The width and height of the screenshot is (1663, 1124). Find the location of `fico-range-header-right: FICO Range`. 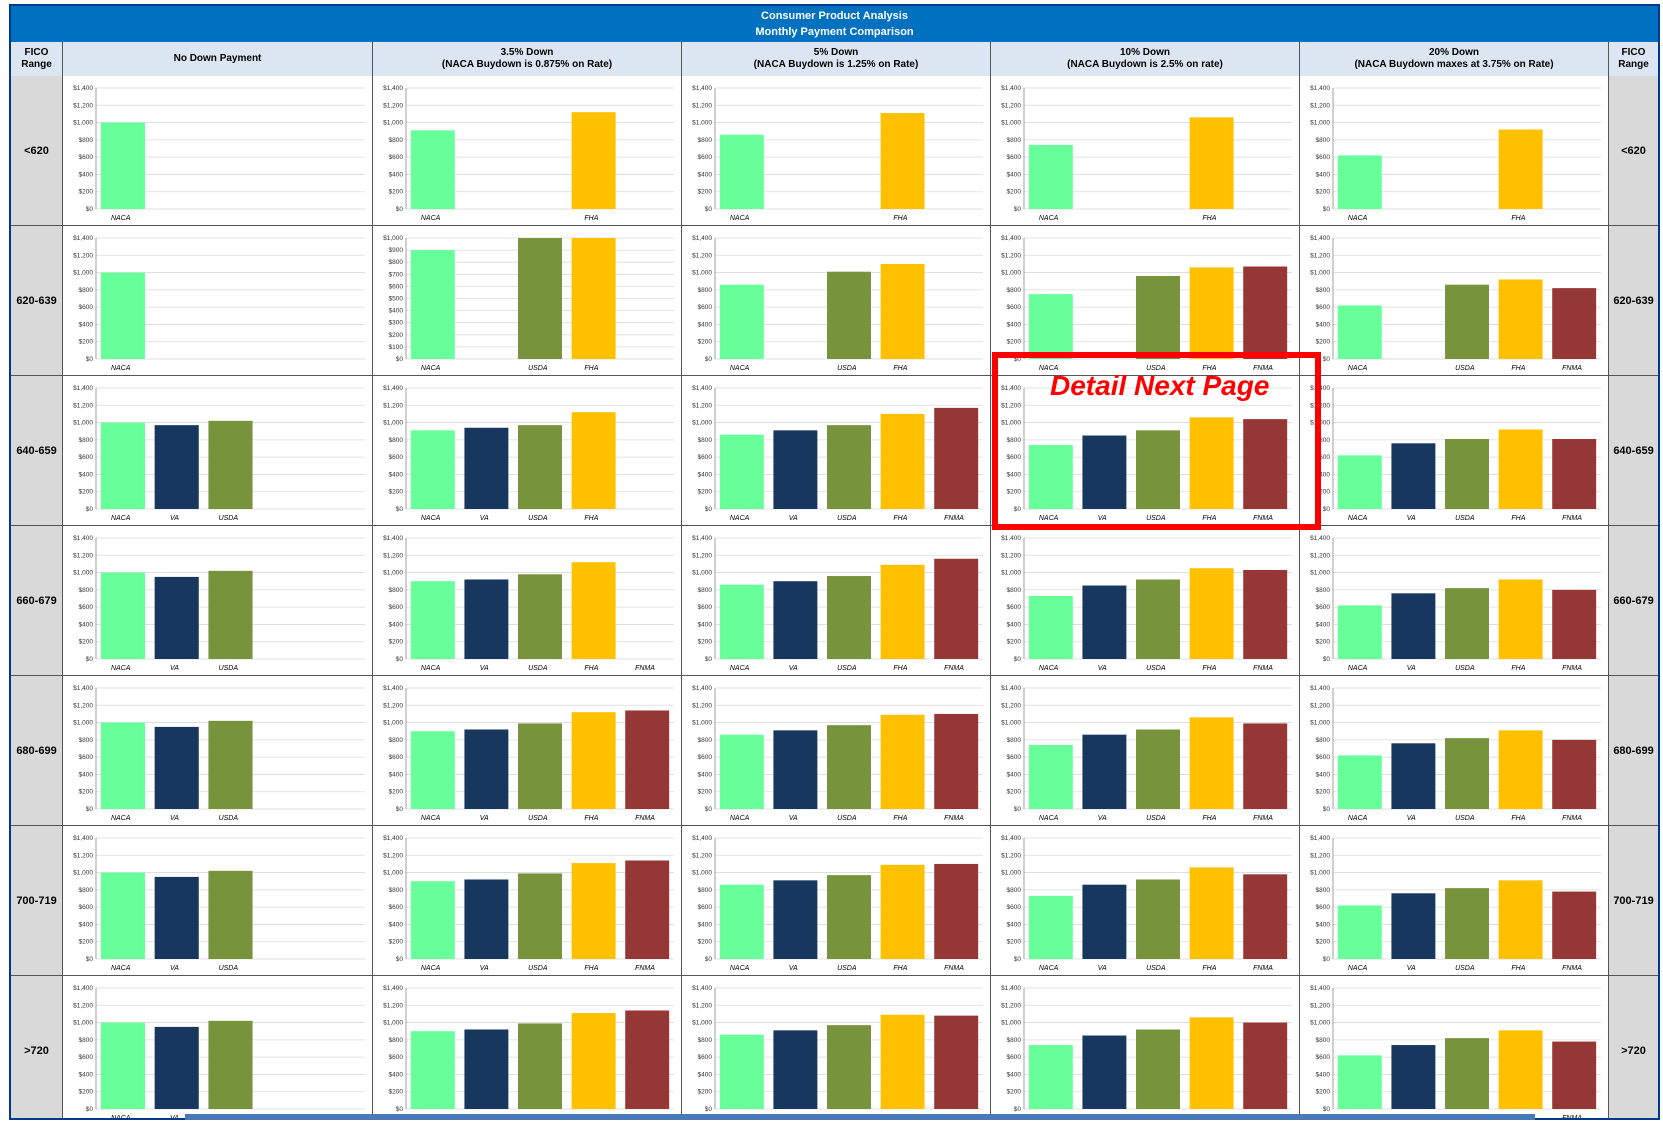

fico-range-header-right: FICO Range is located at coordinates (1633, 59).